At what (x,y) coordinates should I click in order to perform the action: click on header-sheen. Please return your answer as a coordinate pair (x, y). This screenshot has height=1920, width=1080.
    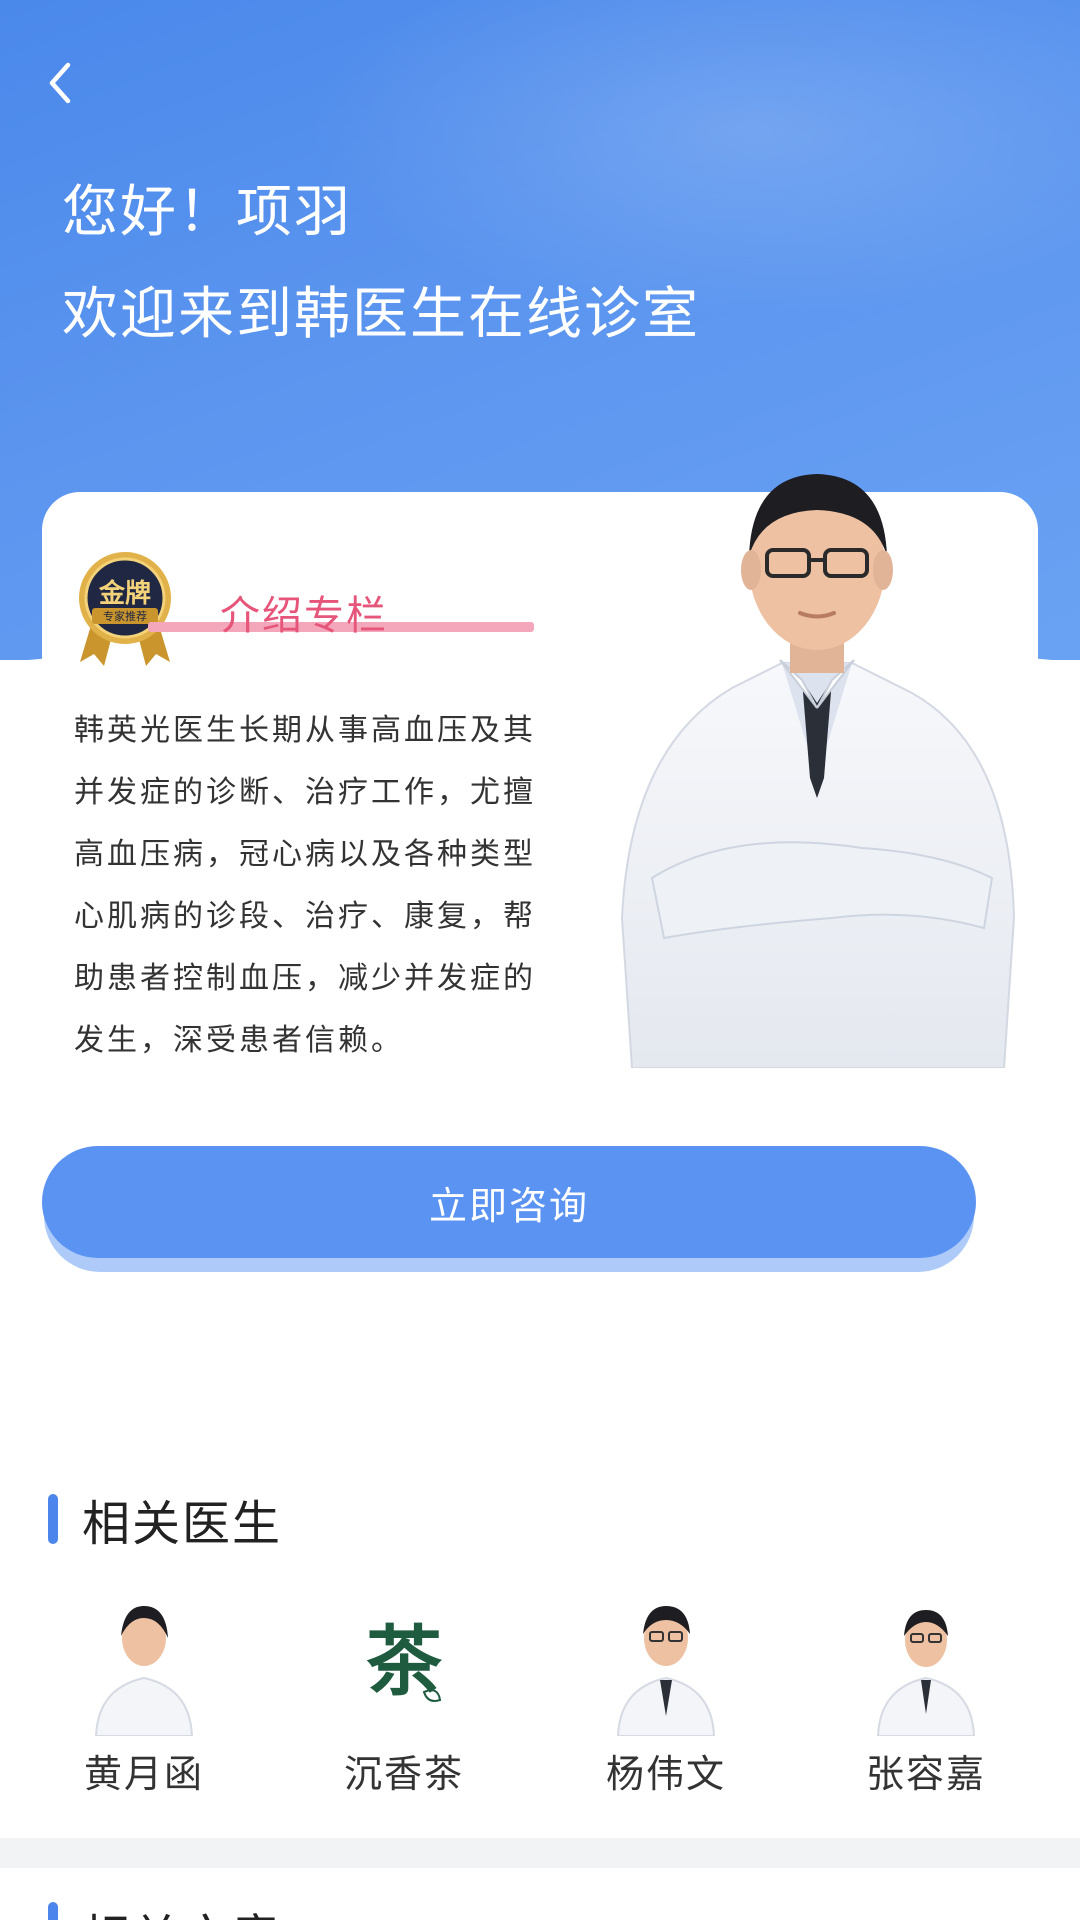
    Looking at the image, I should click on (690, 160).